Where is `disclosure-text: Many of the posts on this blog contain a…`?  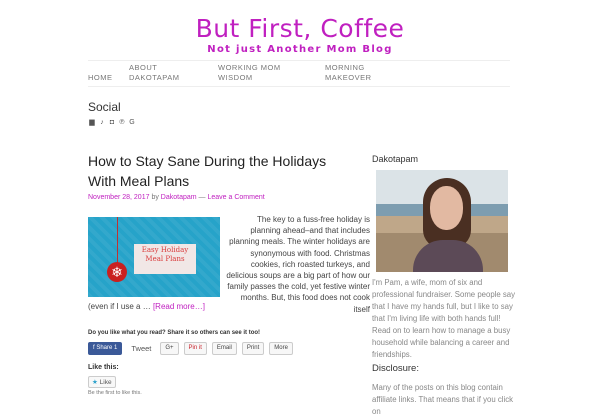
disclosure-text: Many of the posts on this blog contain a… is located at coordinates (442, 399).